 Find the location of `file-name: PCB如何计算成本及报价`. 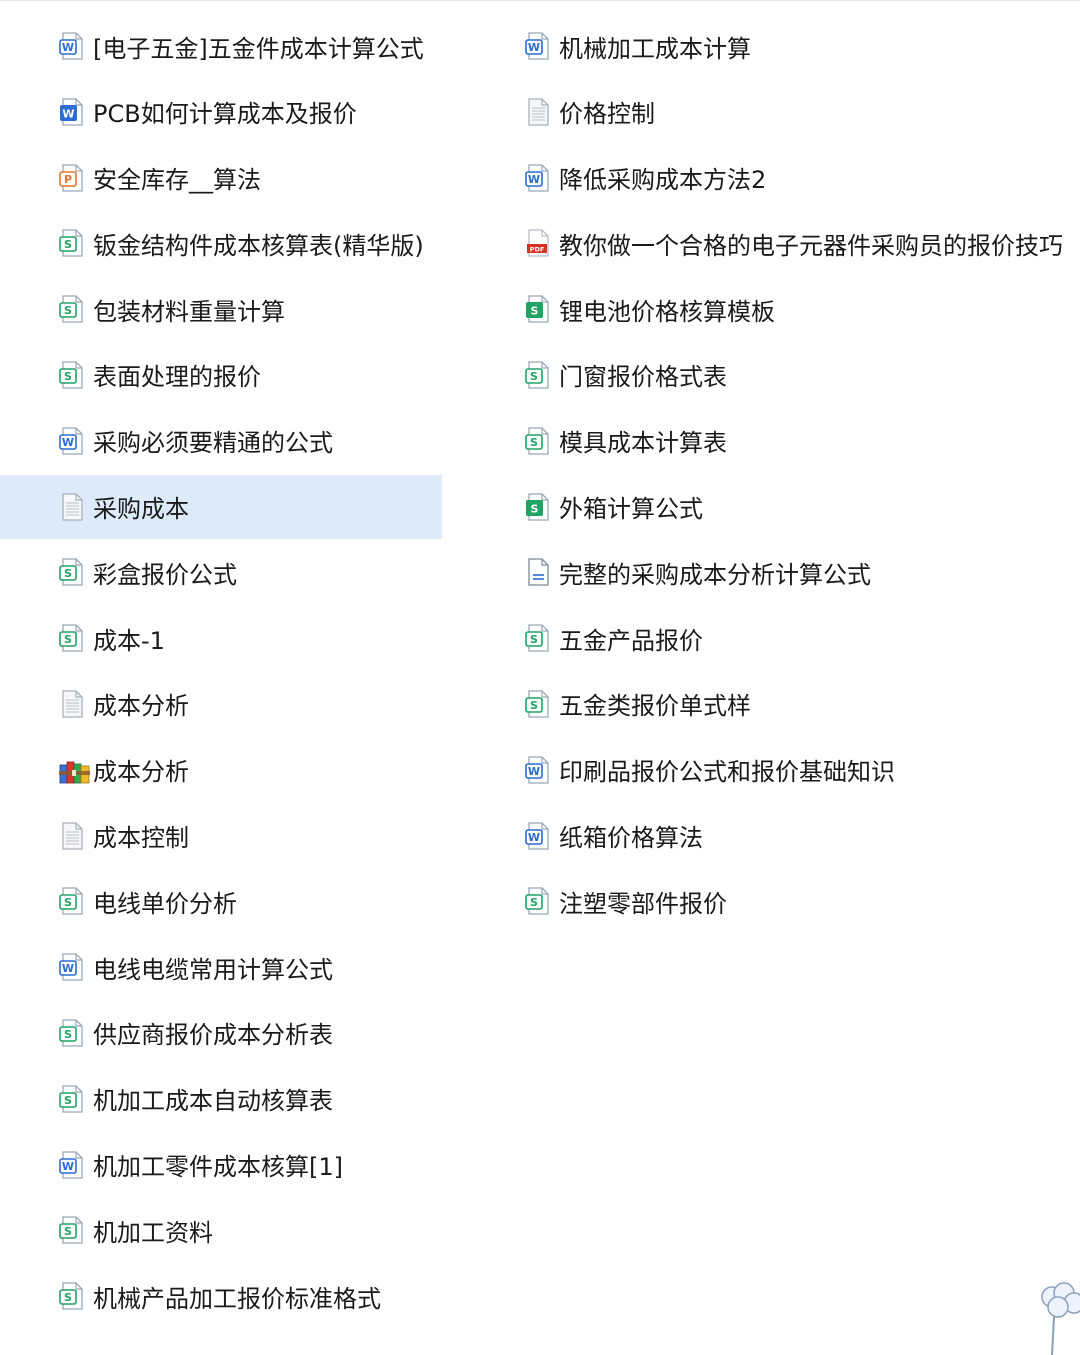

file-name: PCB如何计算成本及报价 is located at coordinates (225, 114).